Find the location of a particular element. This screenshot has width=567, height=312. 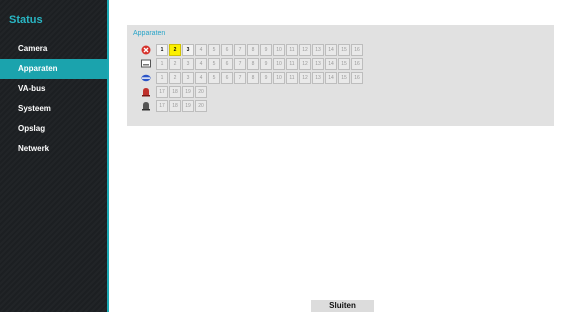

ptz-camera-icon is located at coordinates (146, 78).